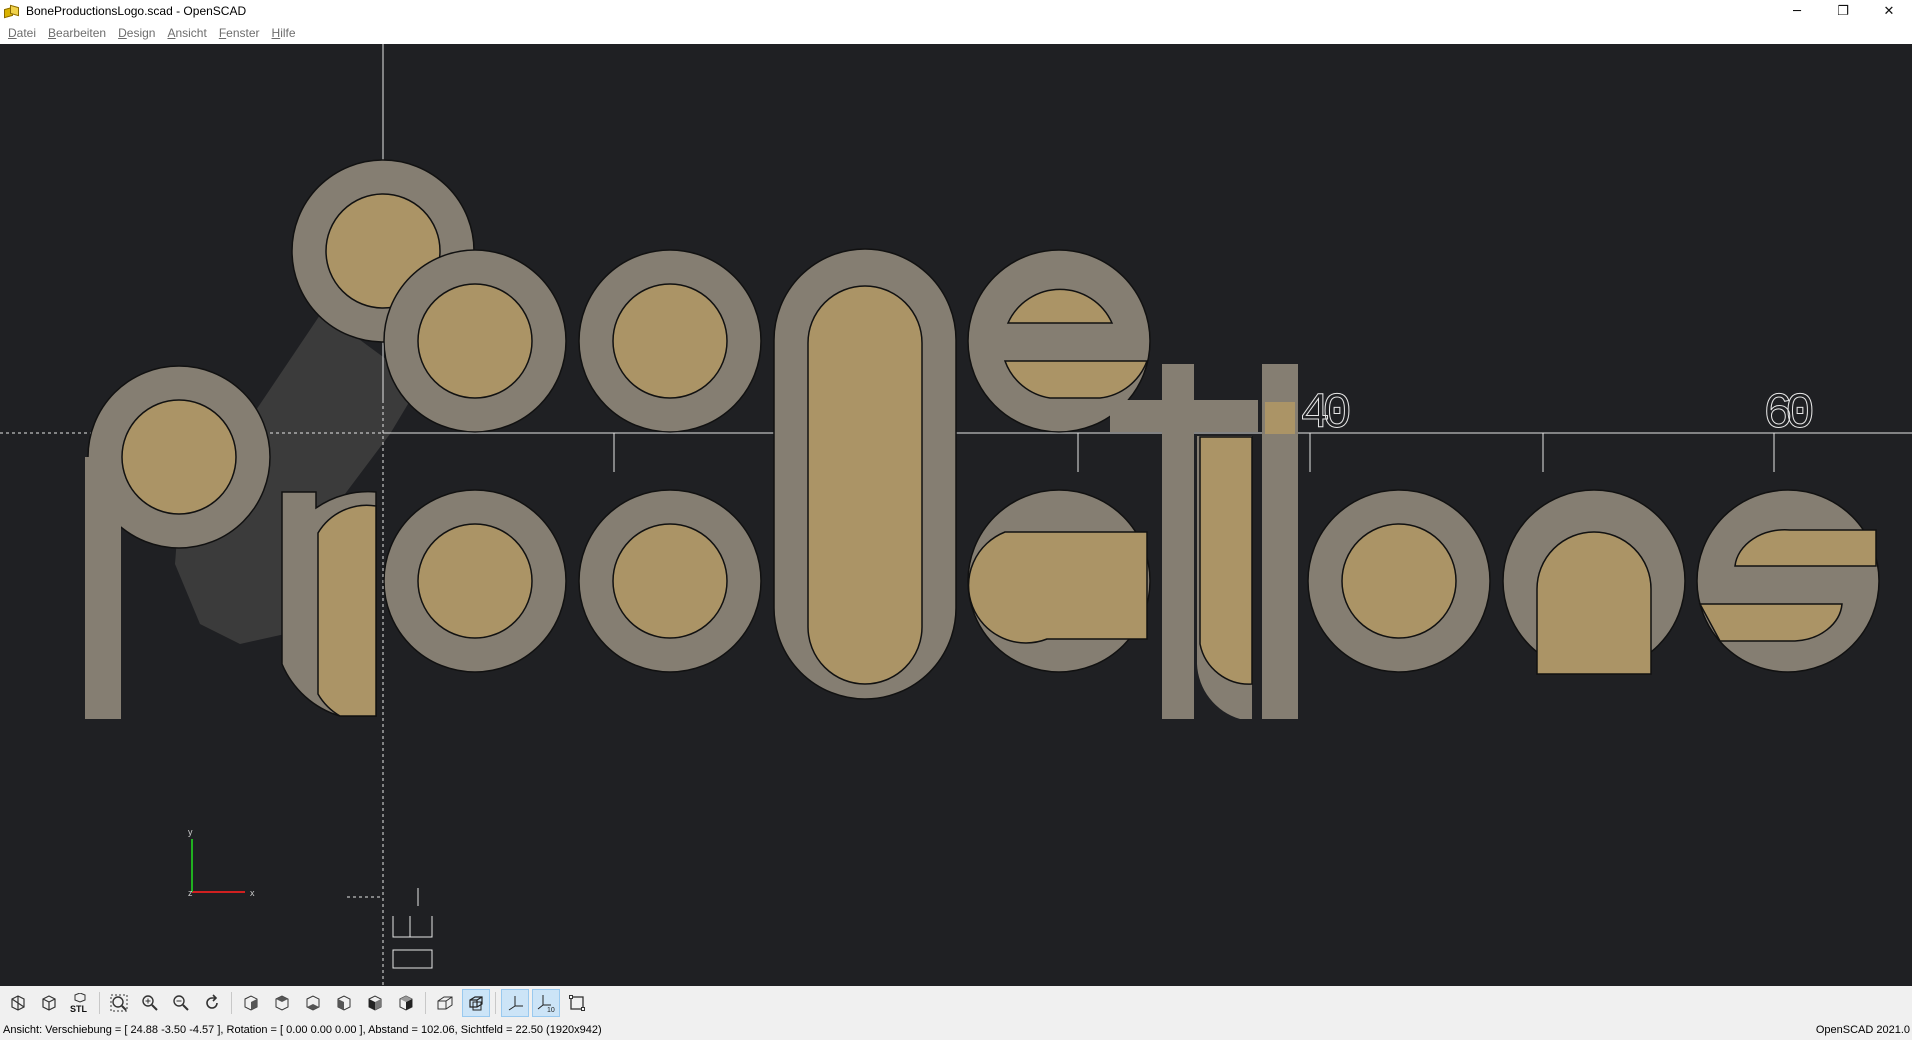 The height and width of the screenshot is (1040, 1912). Describe the element at coordinates (284, 33) in the screenshot. I see `menu-hilfe: Hilfe` at that location.